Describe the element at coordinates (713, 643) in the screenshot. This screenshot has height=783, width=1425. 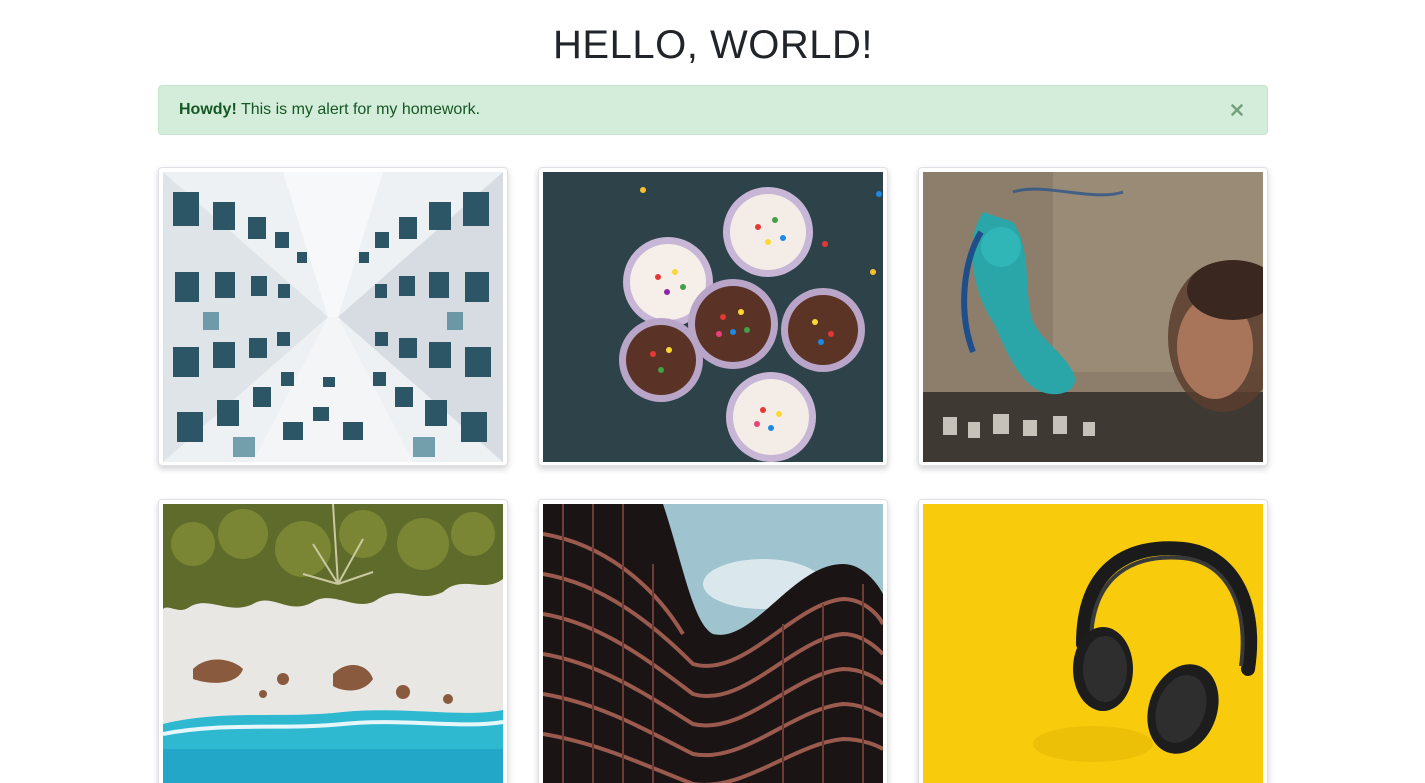
I see `curved-building-photo` at that location.